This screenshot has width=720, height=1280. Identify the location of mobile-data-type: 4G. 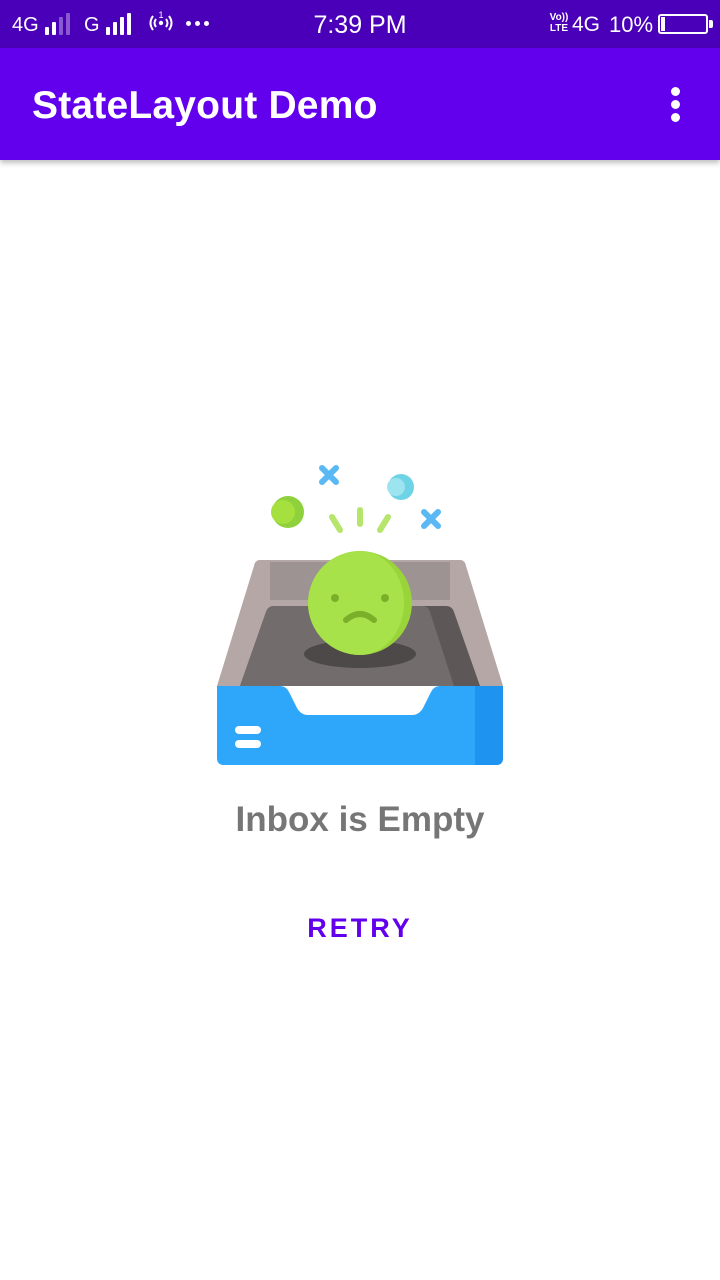
(586, 24).